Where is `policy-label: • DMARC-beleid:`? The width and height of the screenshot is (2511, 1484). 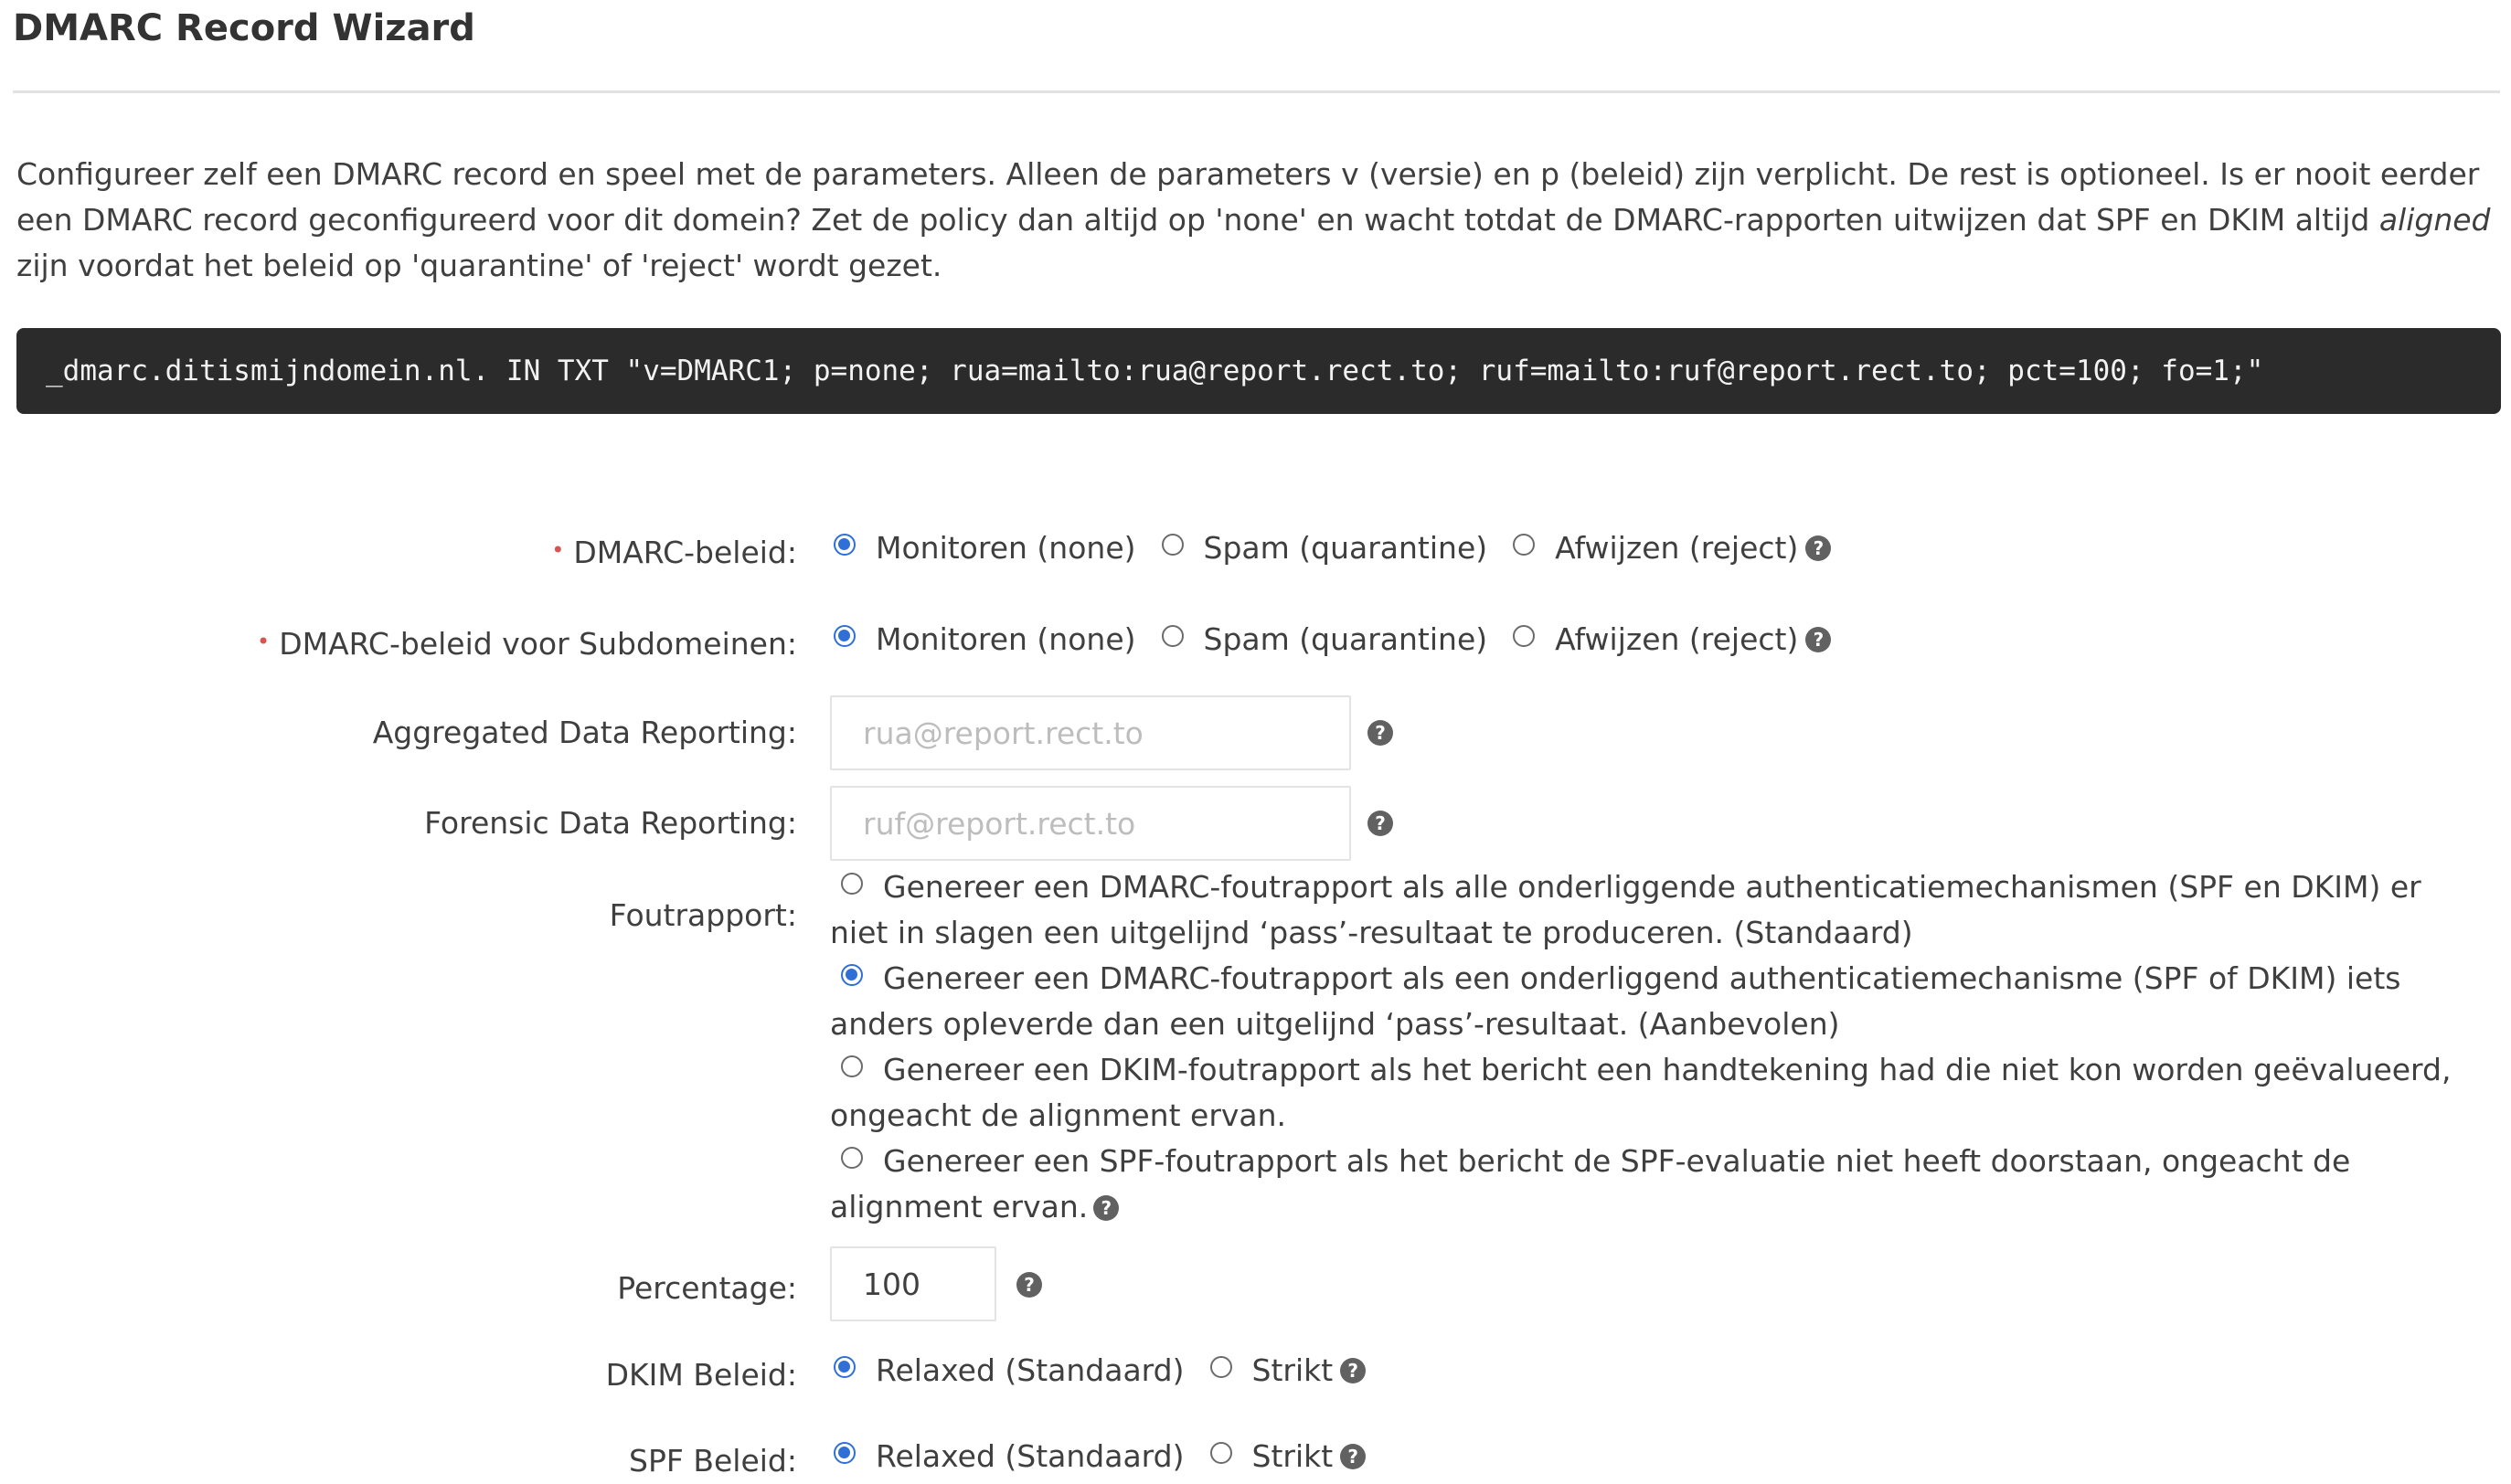 policy-label: • DMARC-beleid: is located at coordinates (674, 551).